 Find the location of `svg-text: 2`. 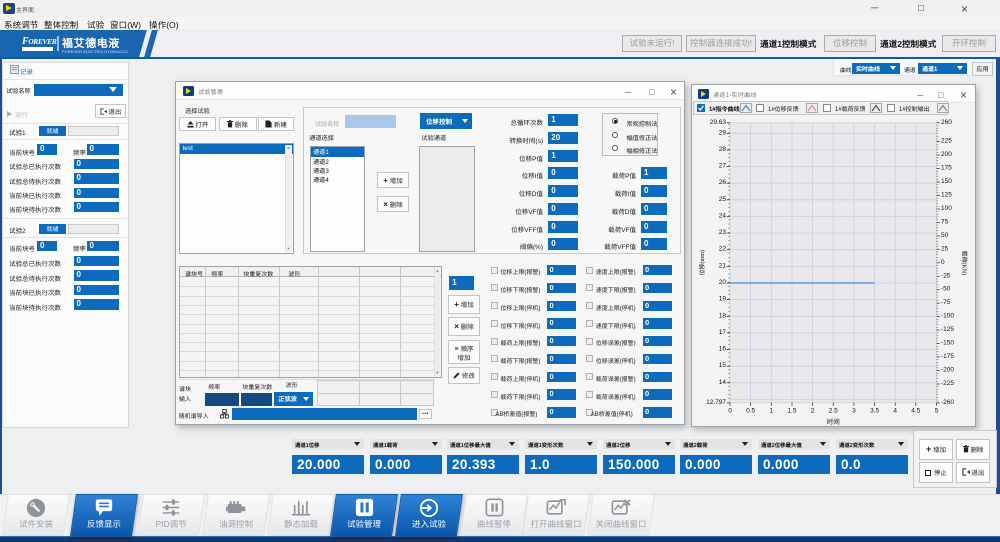

svg-text: 2 is located at coordinates (813, 410).